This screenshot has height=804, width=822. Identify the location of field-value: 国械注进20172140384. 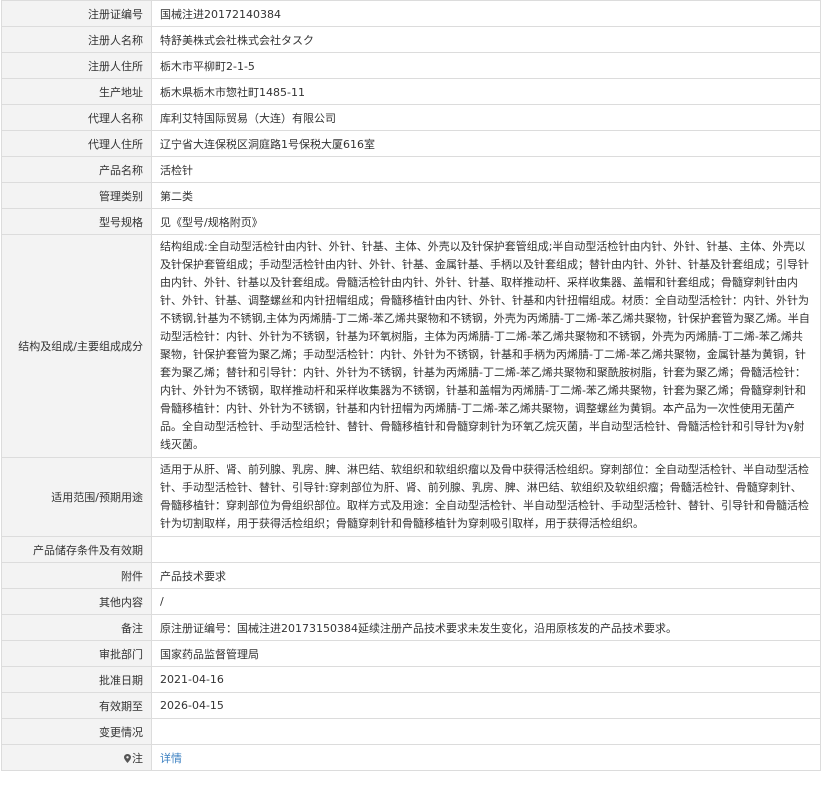
(486, 13).